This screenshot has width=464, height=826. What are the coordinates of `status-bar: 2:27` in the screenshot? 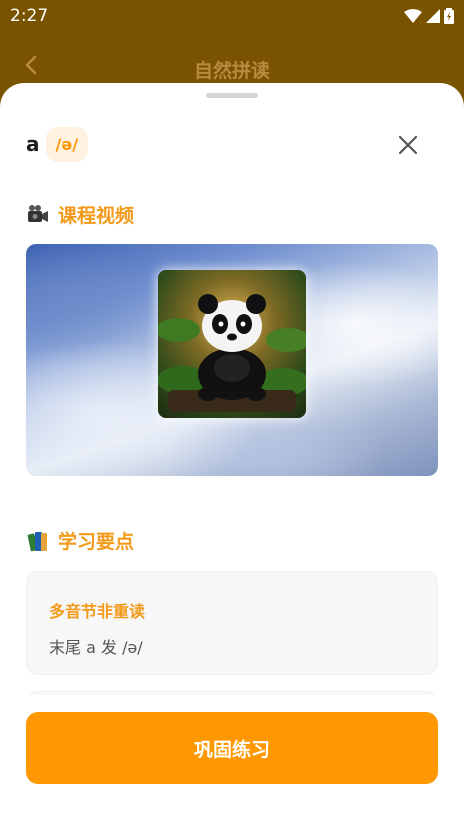 It's located at (232, 16).